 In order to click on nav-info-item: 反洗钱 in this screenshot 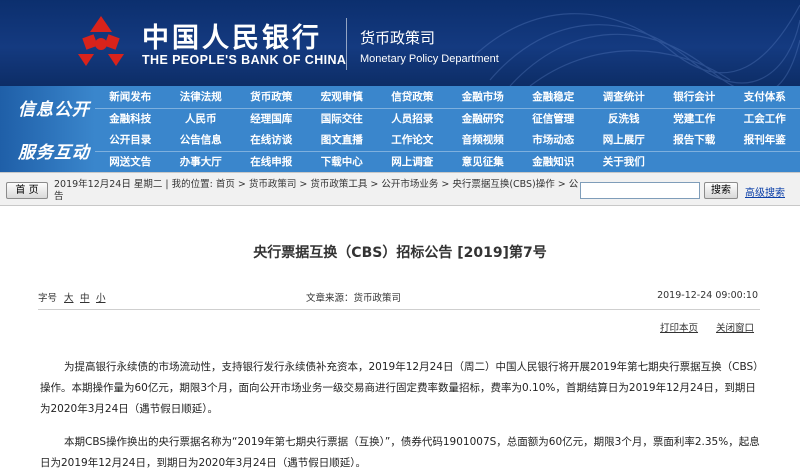, I will do `click(624, 119)`.